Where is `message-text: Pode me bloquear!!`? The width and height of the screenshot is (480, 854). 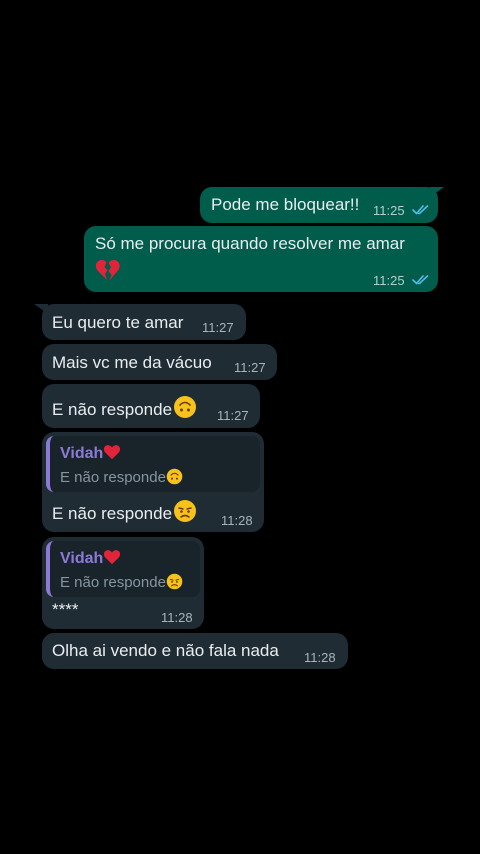
message-text: Pode me bloquear!! is located at coordinates (285, 204).